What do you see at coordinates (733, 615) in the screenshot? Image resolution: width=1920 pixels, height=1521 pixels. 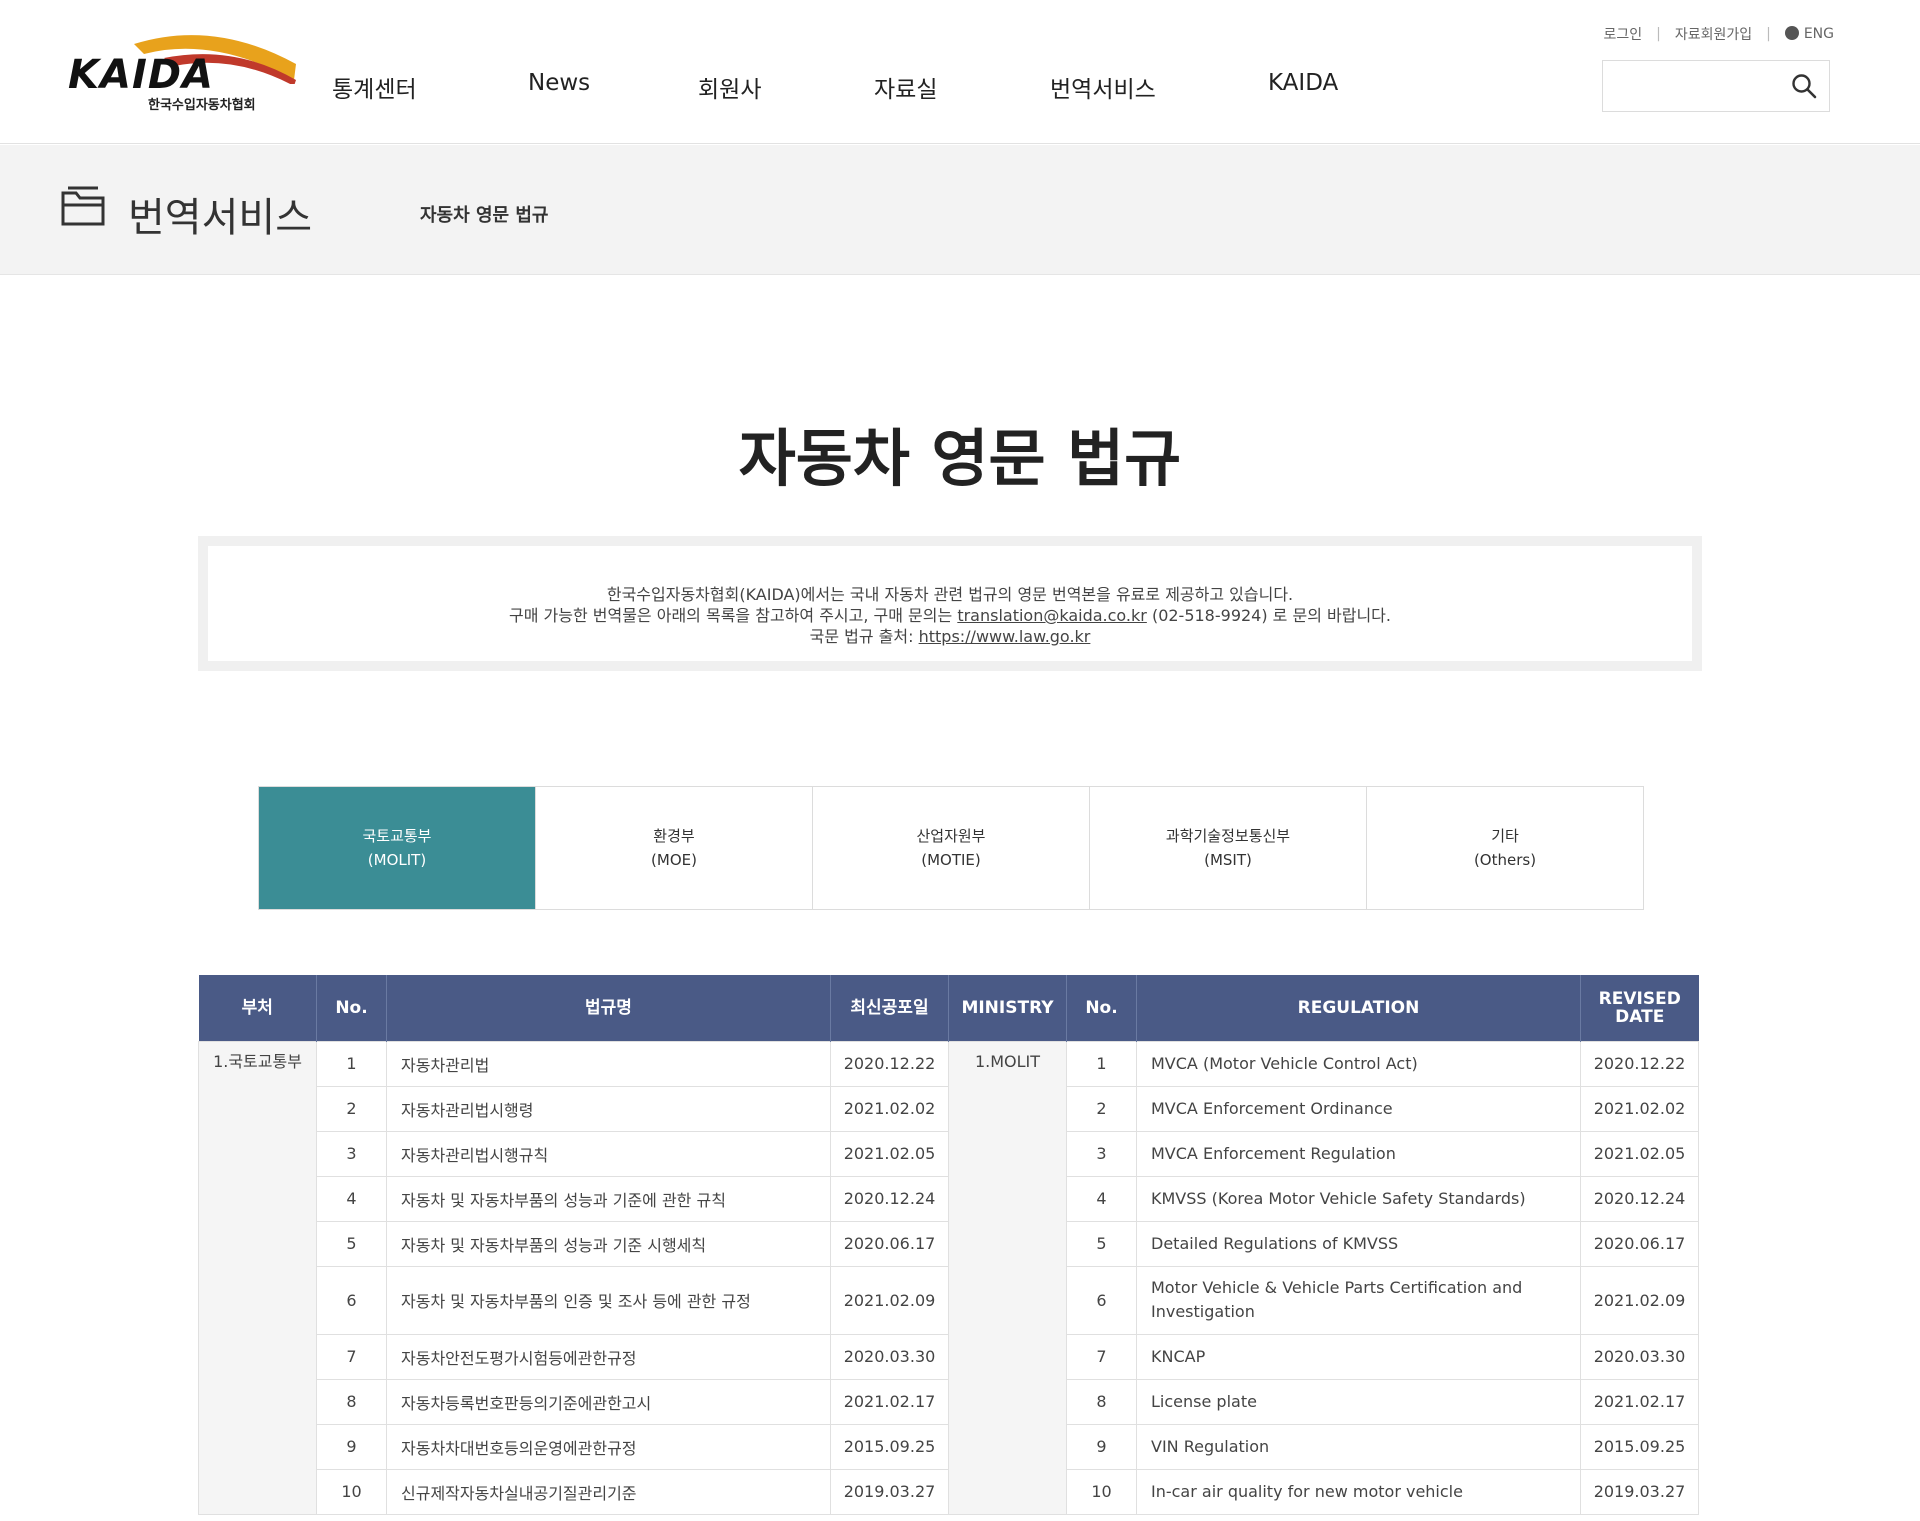 I see `notice-line-2-pre: 구매 가능한 번역물은 아래의 목록을 참고하여 주시고, 구매 문의는` at bounding box center [733, 615].